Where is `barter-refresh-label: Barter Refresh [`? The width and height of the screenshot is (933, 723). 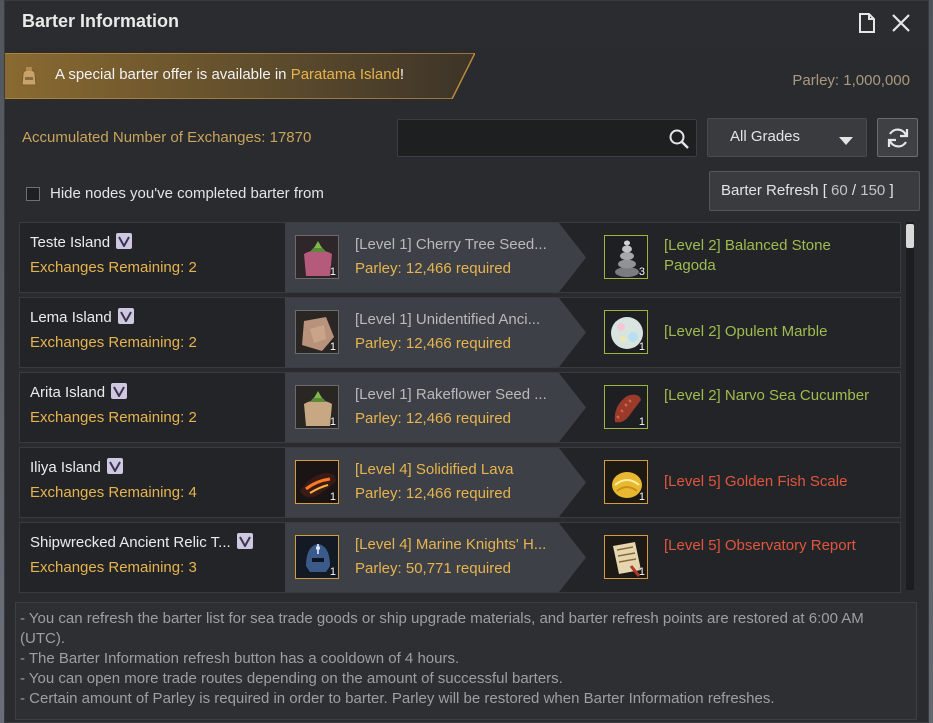
barter-refresh-label: Barter Refresh [ is located at coordinates (776, 190).